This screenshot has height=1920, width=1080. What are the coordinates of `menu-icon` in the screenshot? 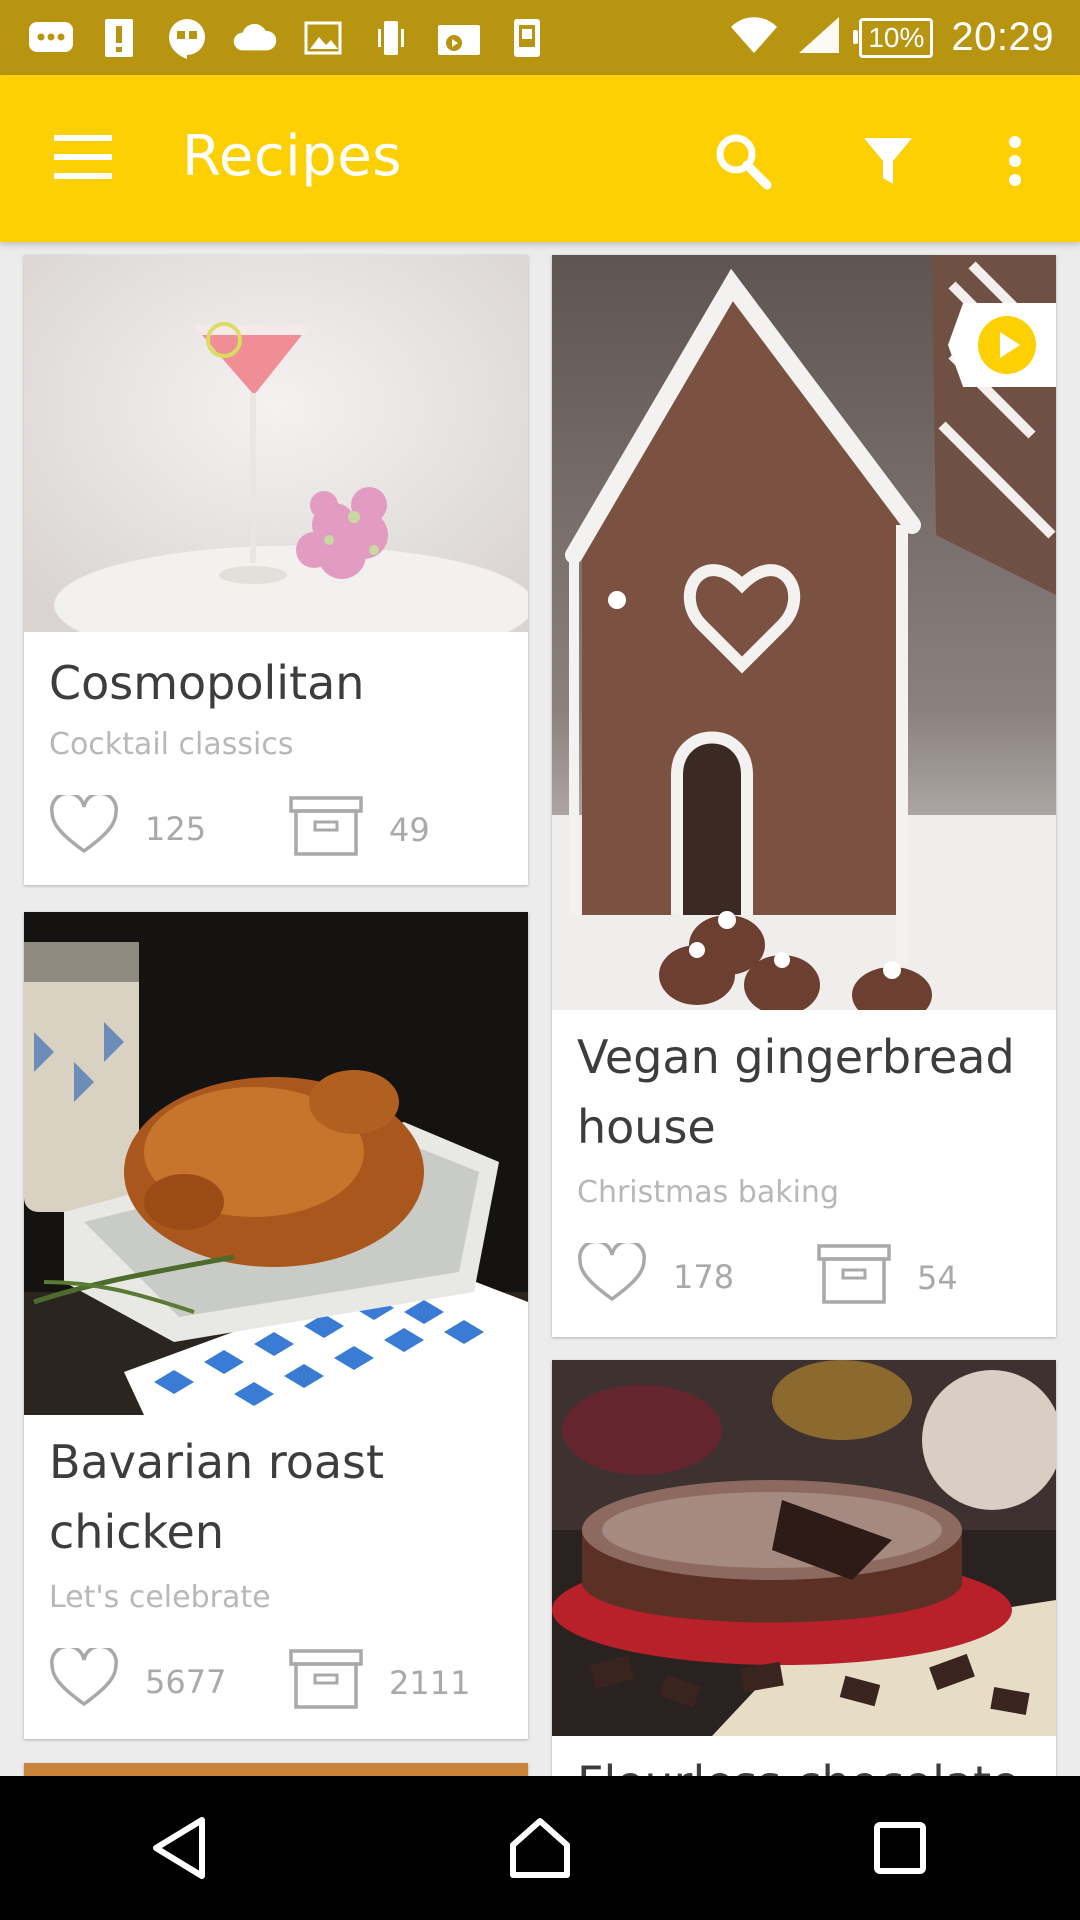 It's located at (83, 157).